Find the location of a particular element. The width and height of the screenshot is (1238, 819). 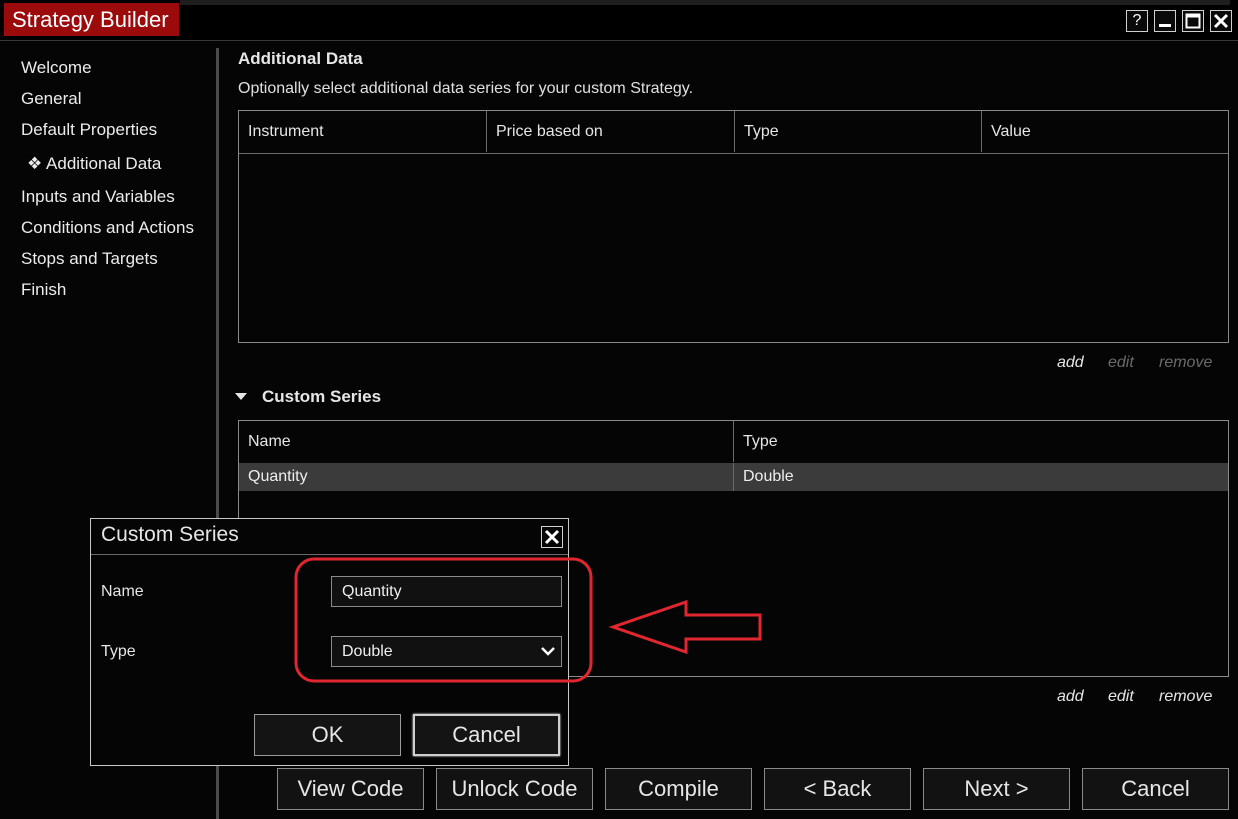

arrow-icon is located at coordinates (685, 627).